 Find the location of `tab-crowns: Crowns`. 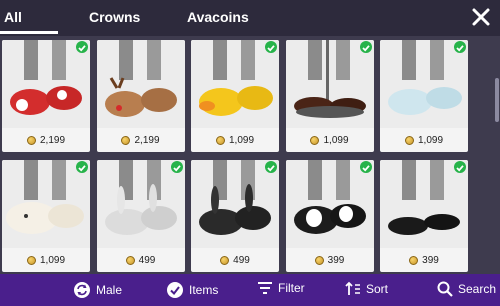

tab-crowns: Crowns is located at coordinates (114, 17).